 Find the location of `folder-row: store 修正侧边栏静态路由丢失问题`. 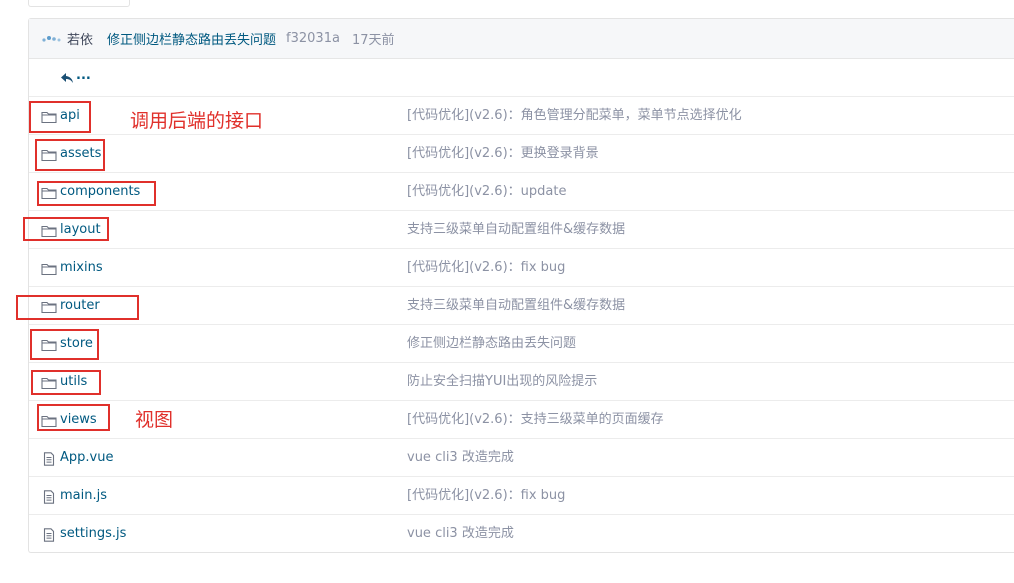

folder-row: store 修正侧边栏静态路由丢失问题 is located at coordinates (521, 344).